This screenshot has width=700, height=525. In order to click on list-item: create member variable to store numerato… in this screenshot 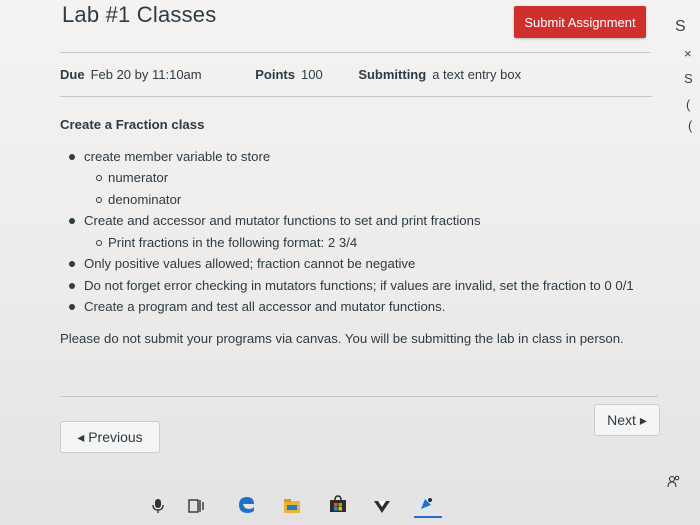, I will do `click(363, 178)`.